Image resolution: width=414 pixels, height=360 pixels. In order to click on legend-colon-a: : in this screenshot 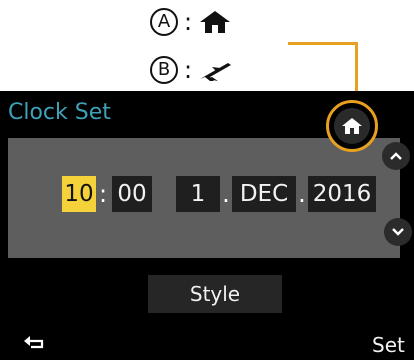, I will do `click(188, 22)`.